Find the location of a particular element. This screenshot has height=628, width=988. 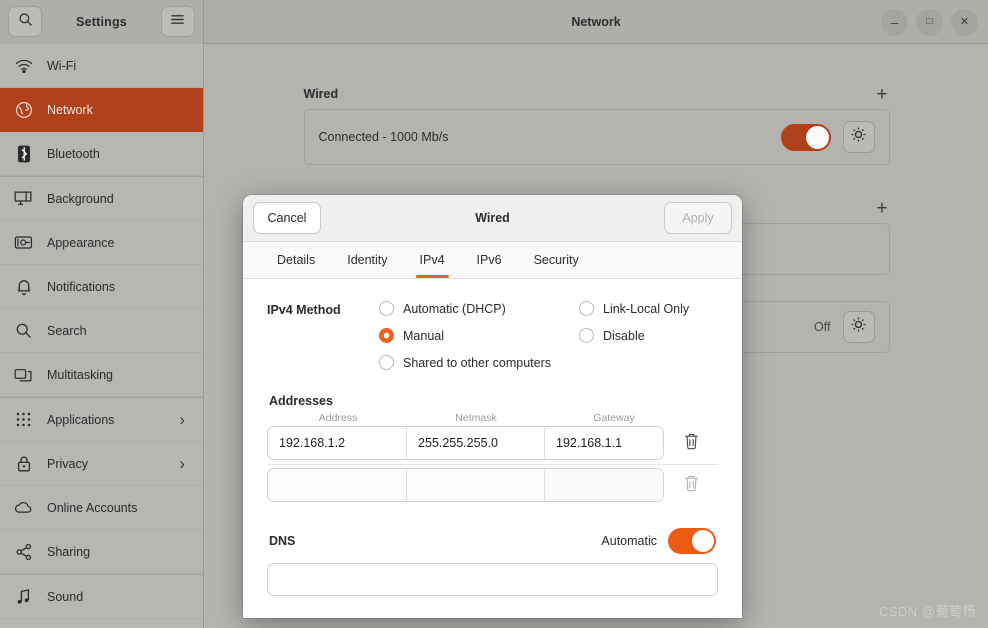

dns-automatic-toggle is located at coordinates (692, 541).